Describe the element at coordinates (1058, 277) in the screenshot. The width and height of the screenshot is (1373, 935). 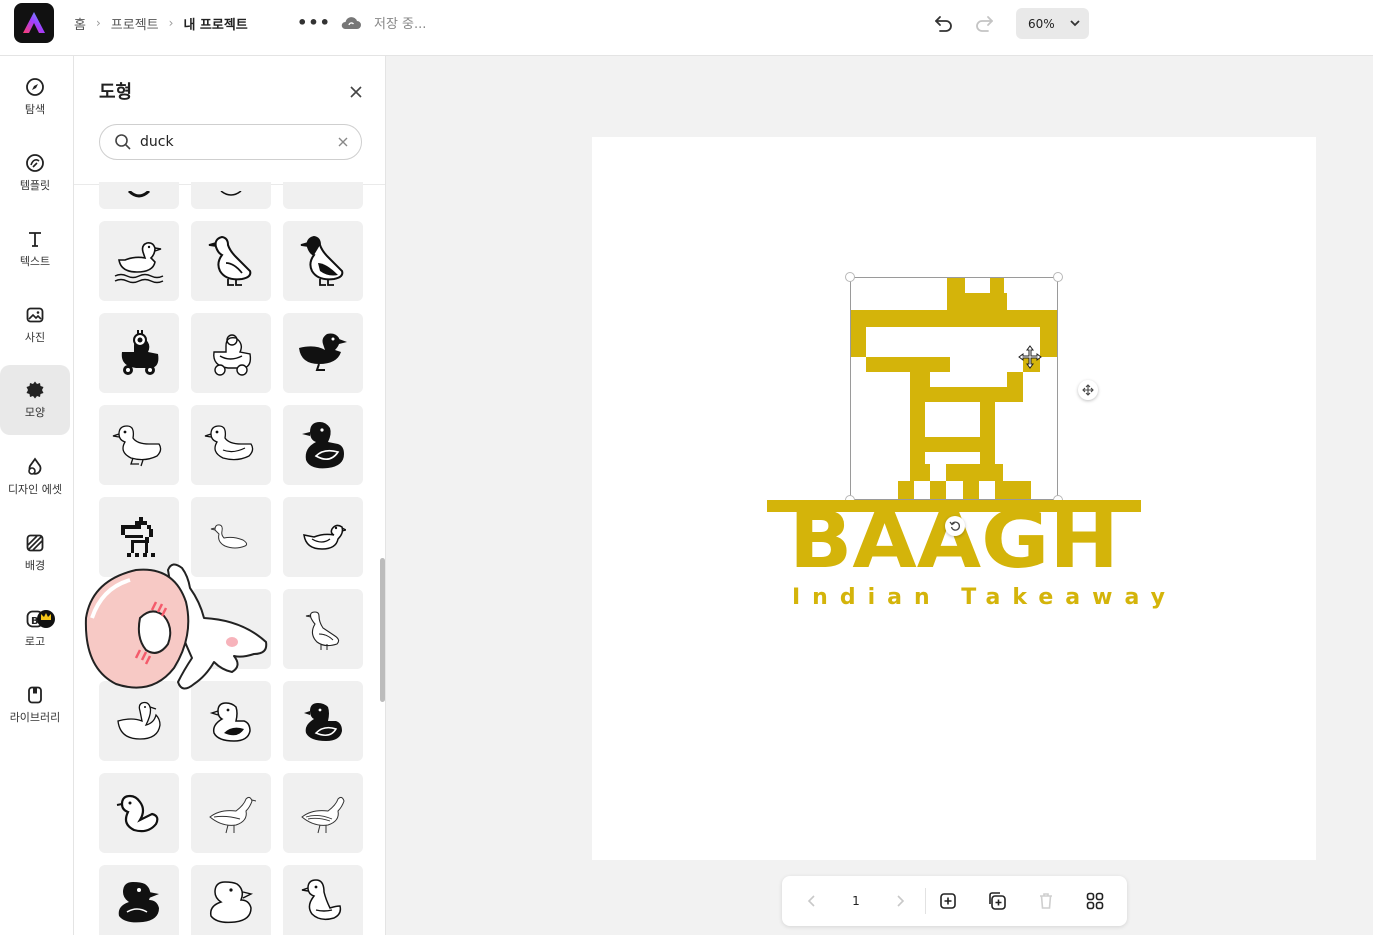
I see `resize-handle-top-right` at that location.